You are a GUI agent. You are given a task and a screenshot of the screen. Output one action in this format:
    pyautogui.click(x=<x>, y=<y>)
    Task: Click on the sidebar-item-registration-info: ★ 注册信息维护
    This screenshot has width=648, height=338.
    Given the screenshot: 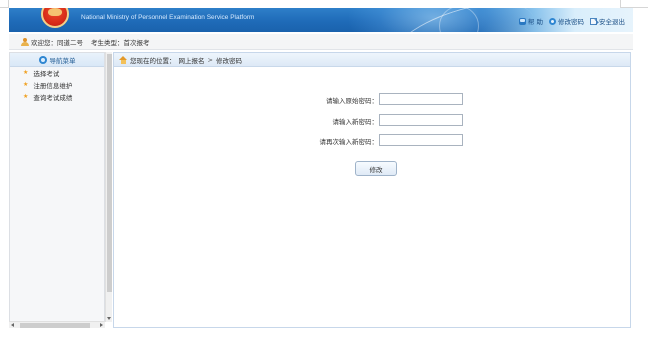 What is the action you would take?
    pyautogui.click(x=57, y=85)
    